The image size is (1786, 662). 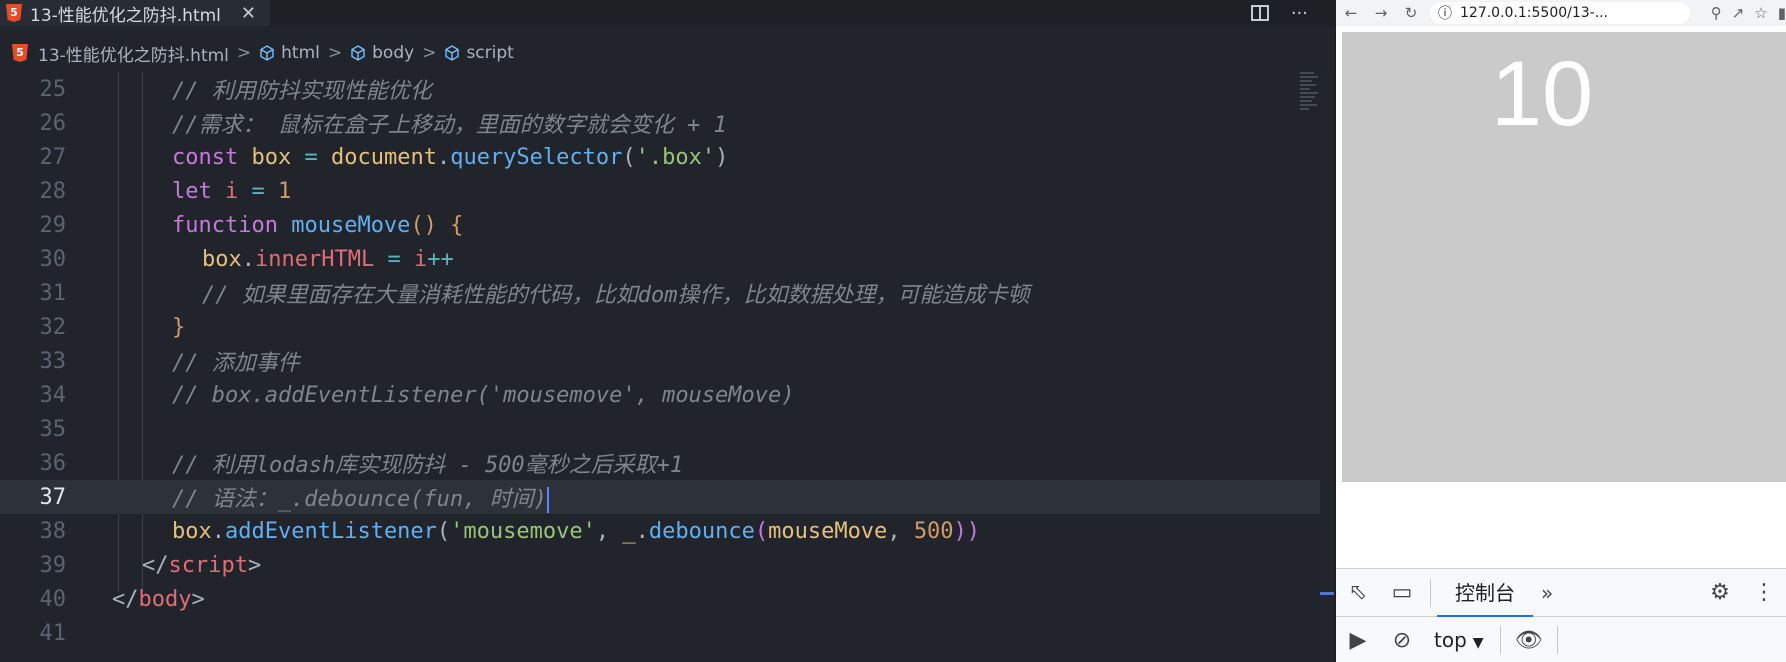 What do you see at coordinates (440, 259) in the screenshot?
I see `operator: ++` at bounding box center [440, 259].